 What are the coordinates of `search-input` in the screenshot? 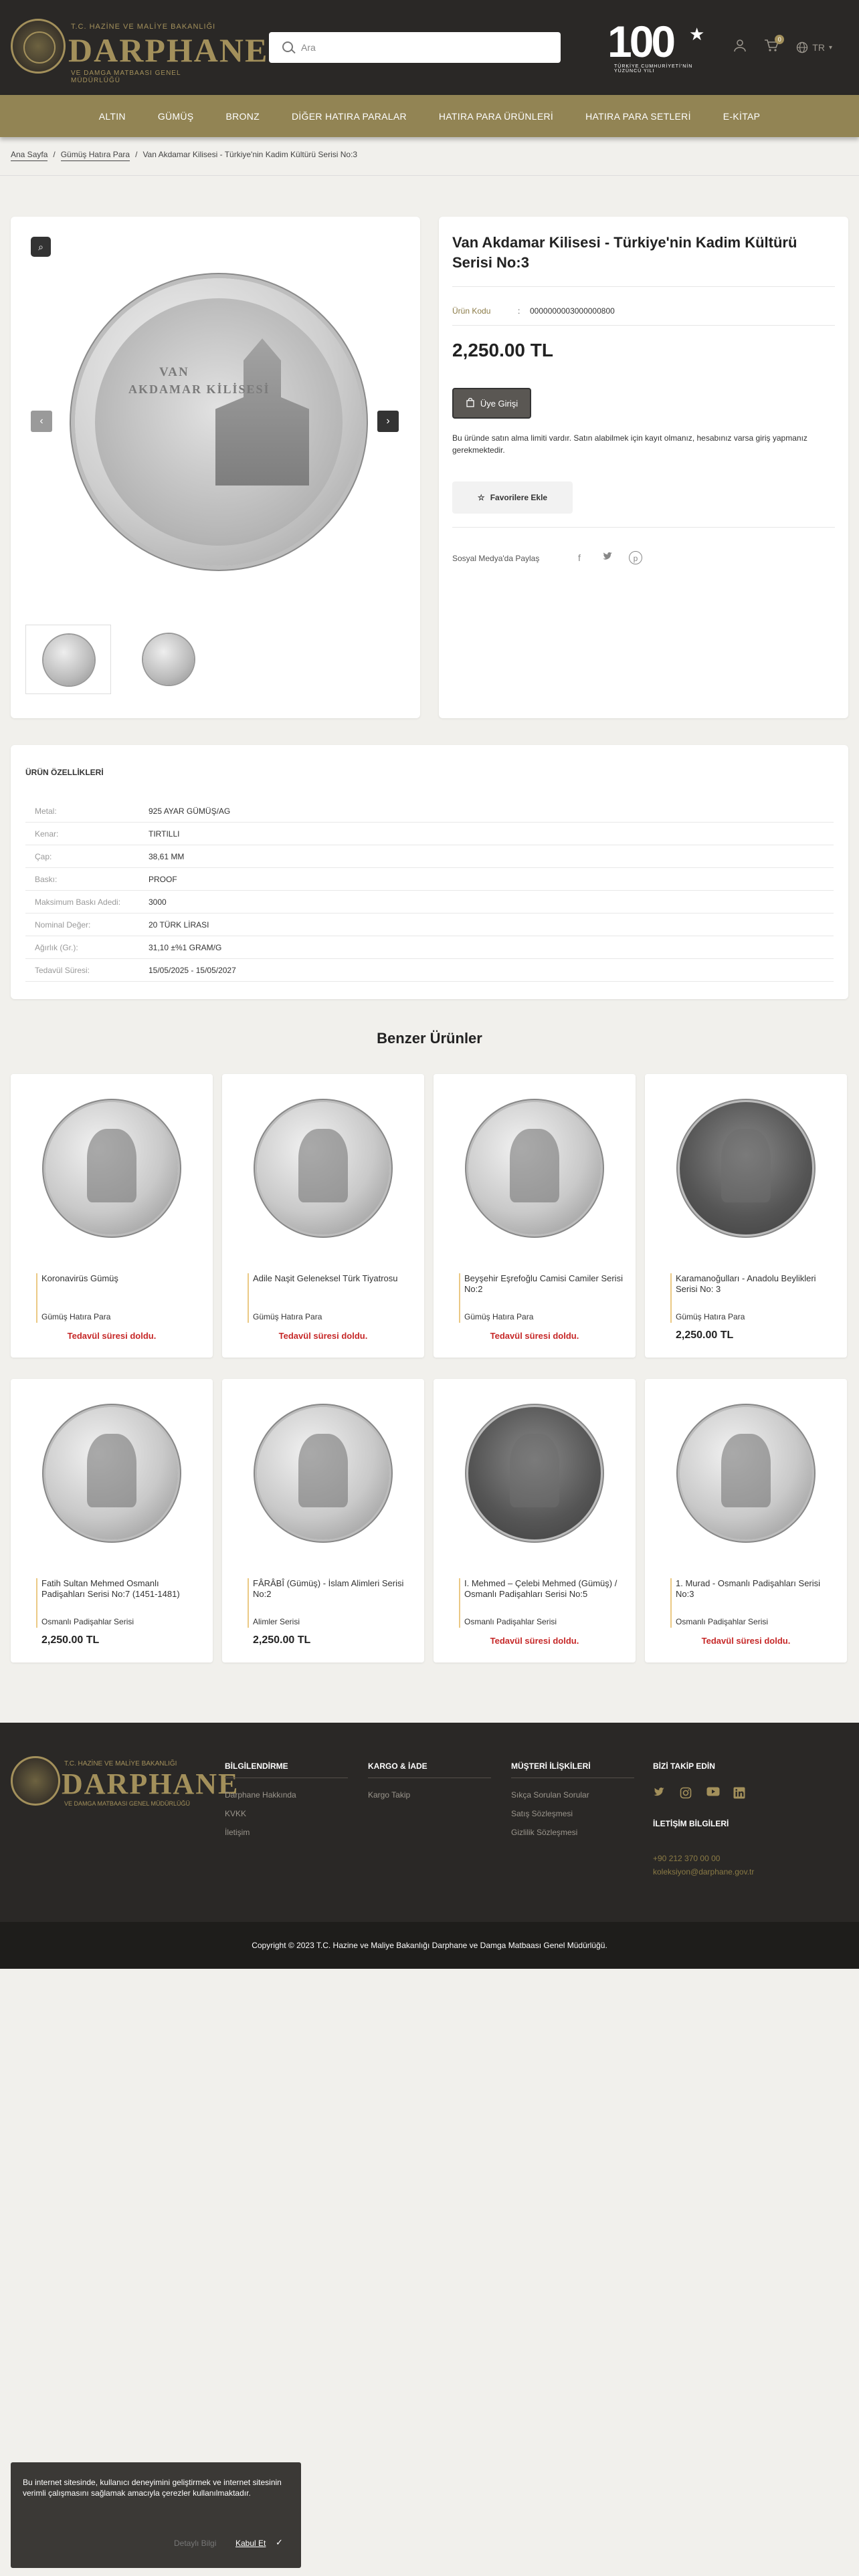 It's located at (428, 48).